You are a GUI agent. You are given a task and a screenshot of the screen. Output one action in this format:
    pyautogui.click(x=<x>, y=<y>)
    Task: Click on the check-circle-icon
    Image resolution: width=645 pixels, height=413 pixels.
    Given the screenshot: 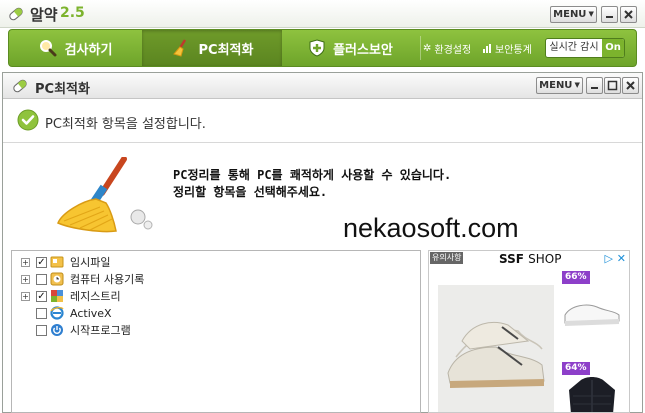 What is the action you would take?
    pyautogui.click(x=28, y=120)
    